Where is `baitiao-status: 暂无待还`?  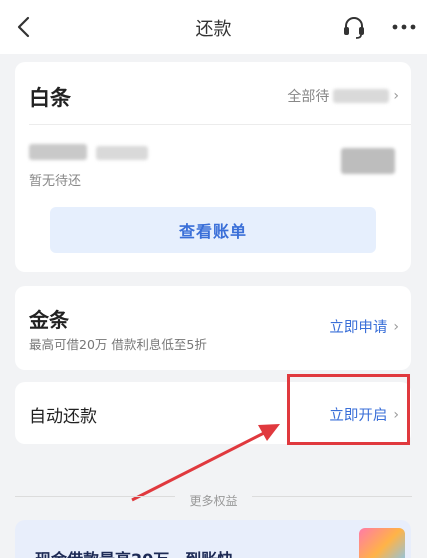
baitiao-status: 暂无待还 is located at coordinates (55, 181).